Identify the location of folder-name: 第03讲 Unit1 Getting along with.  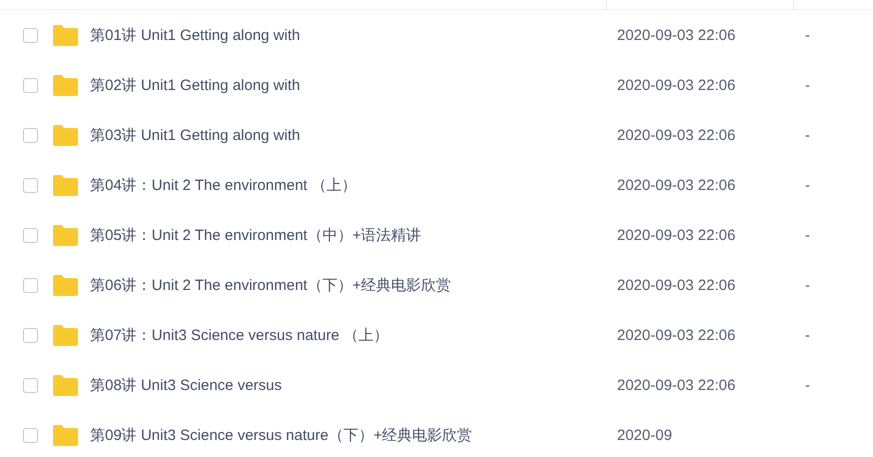
(195, 135).